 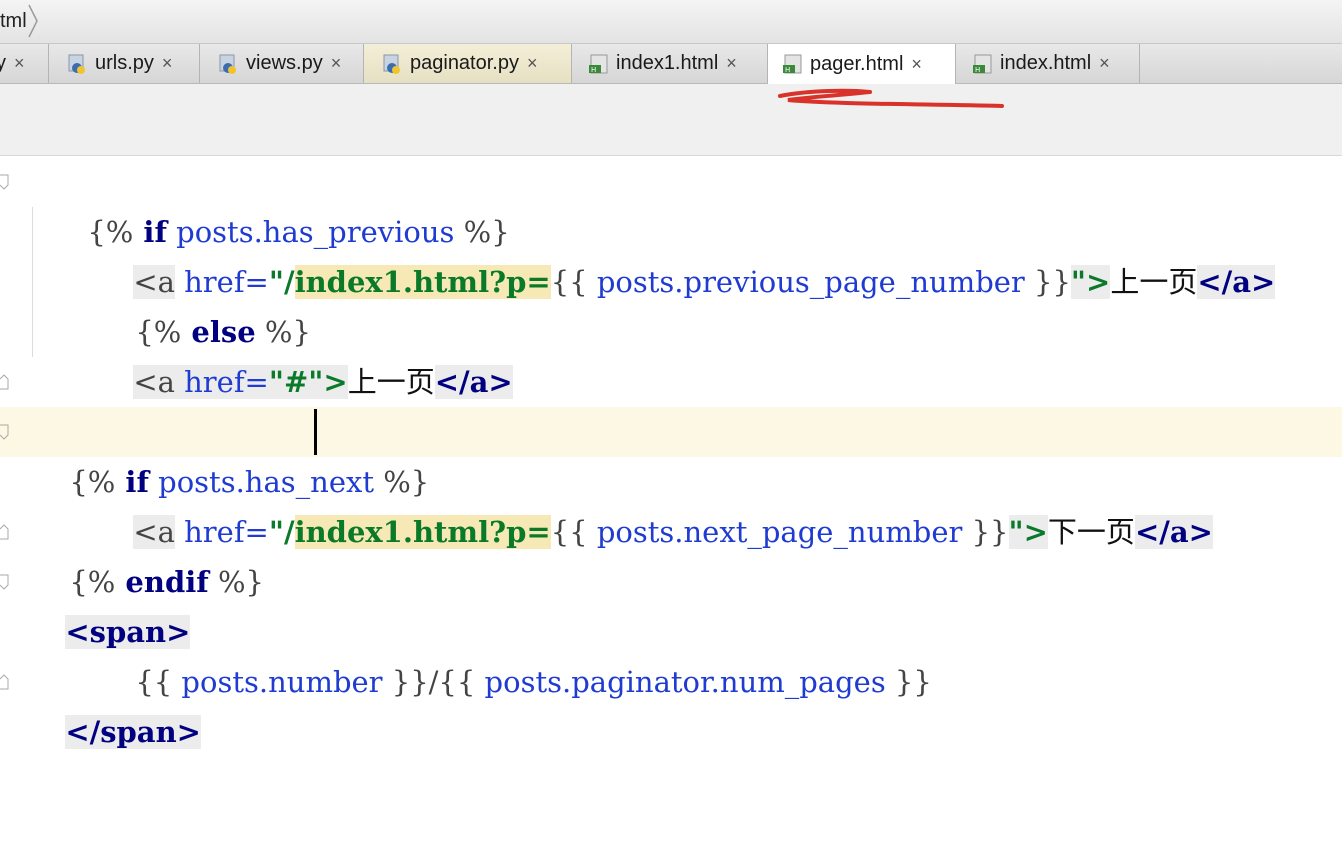 I want to click on code-line-current: {% if posts.has_next %}, so click(x=671, y=453).